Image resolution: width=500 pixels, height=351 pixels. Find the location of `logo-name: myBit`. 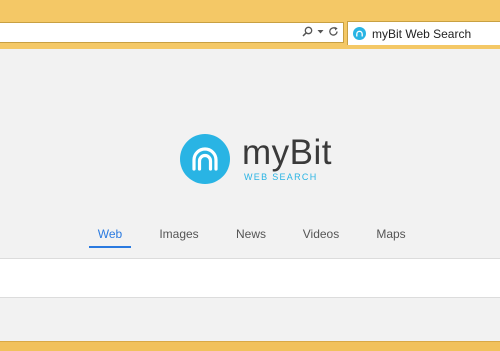

logo-name: myBit is located at coordinates (287, 152).